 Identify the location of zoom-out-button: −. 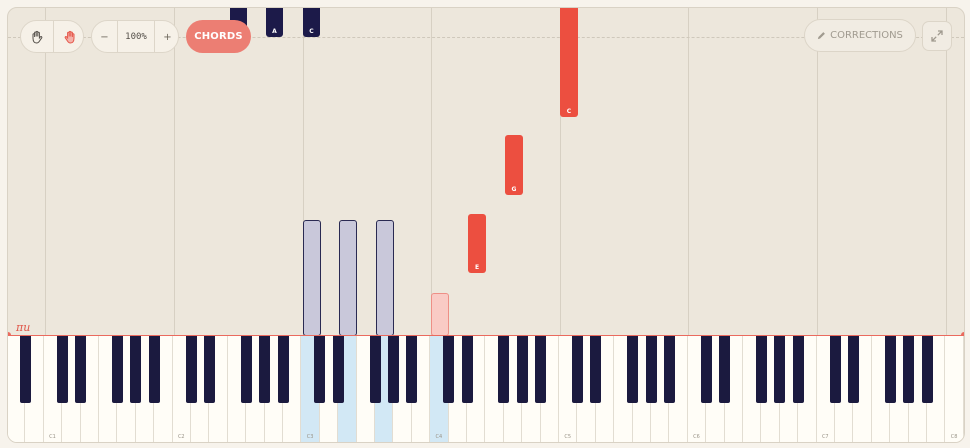
(104, 37).